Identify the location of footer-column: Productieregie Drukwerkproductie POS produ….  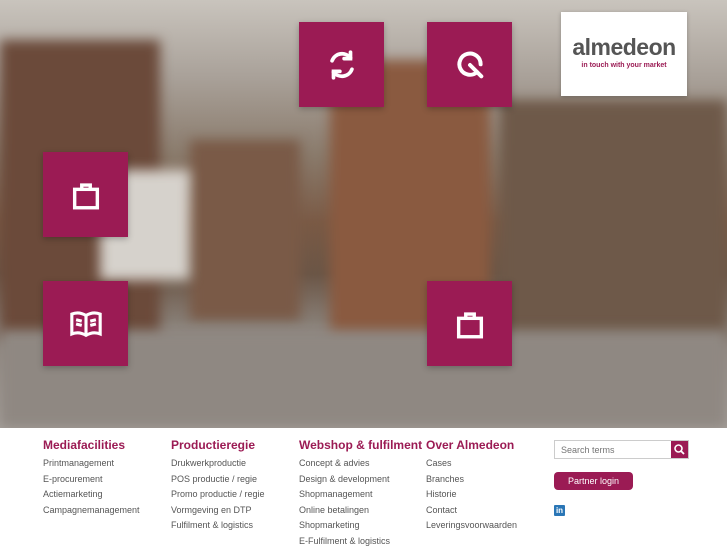
(218, 486).